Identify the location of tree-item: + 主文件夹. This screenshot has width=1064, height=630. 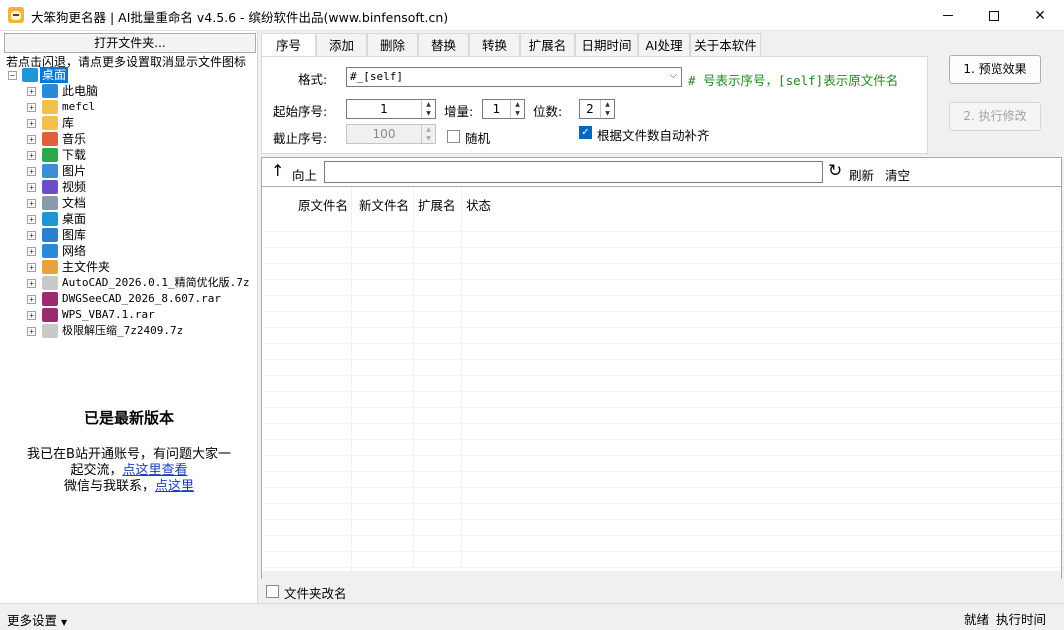
(129, 267).